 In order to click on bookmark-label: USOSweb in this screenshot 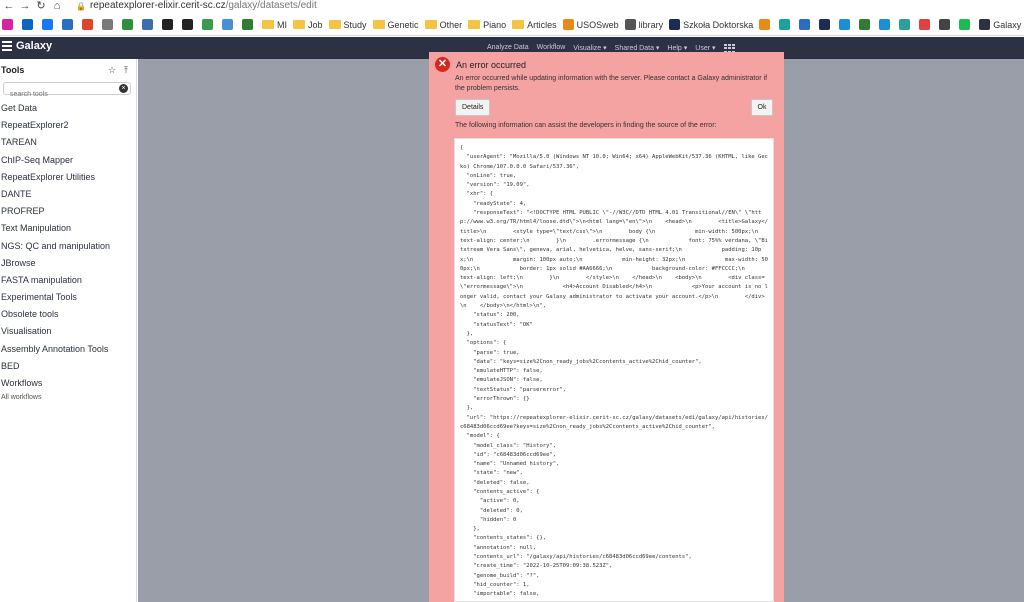, I will do `click(597, 24)`.